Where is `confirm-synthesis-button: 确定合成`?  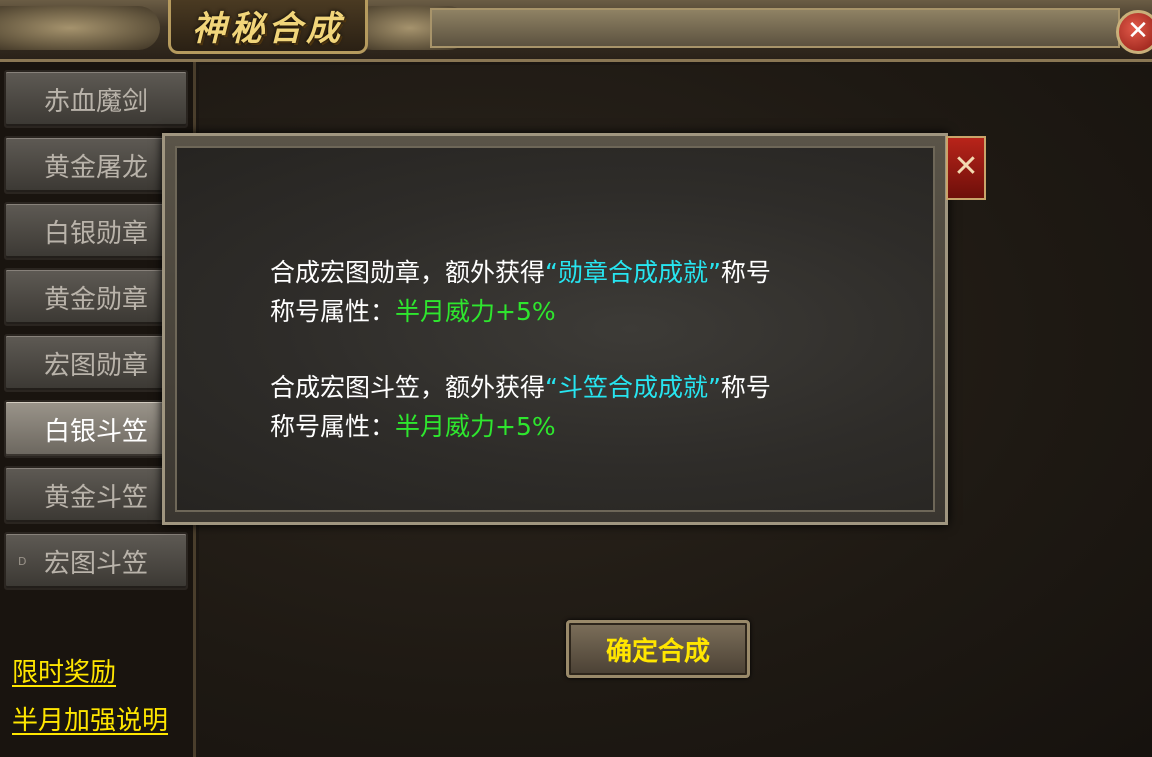
confirm-synthesis-button: 确定合成 is located at coordinates (658, 649).